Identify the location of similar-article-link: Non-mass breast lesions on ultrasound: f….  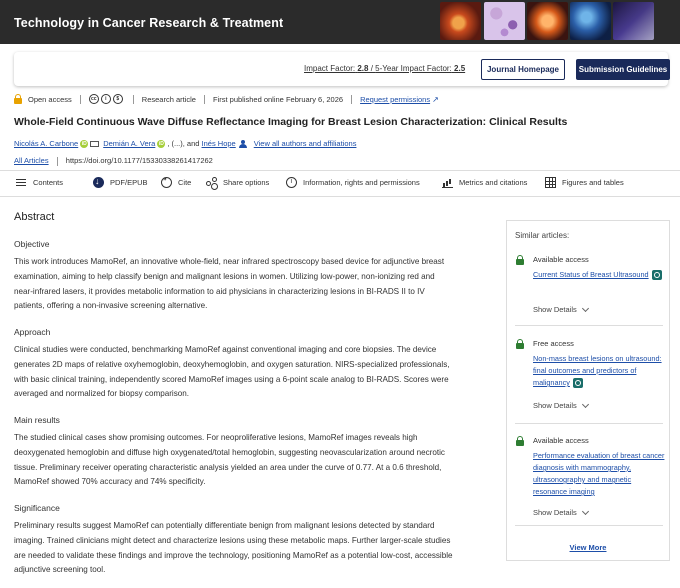
(599, 371).